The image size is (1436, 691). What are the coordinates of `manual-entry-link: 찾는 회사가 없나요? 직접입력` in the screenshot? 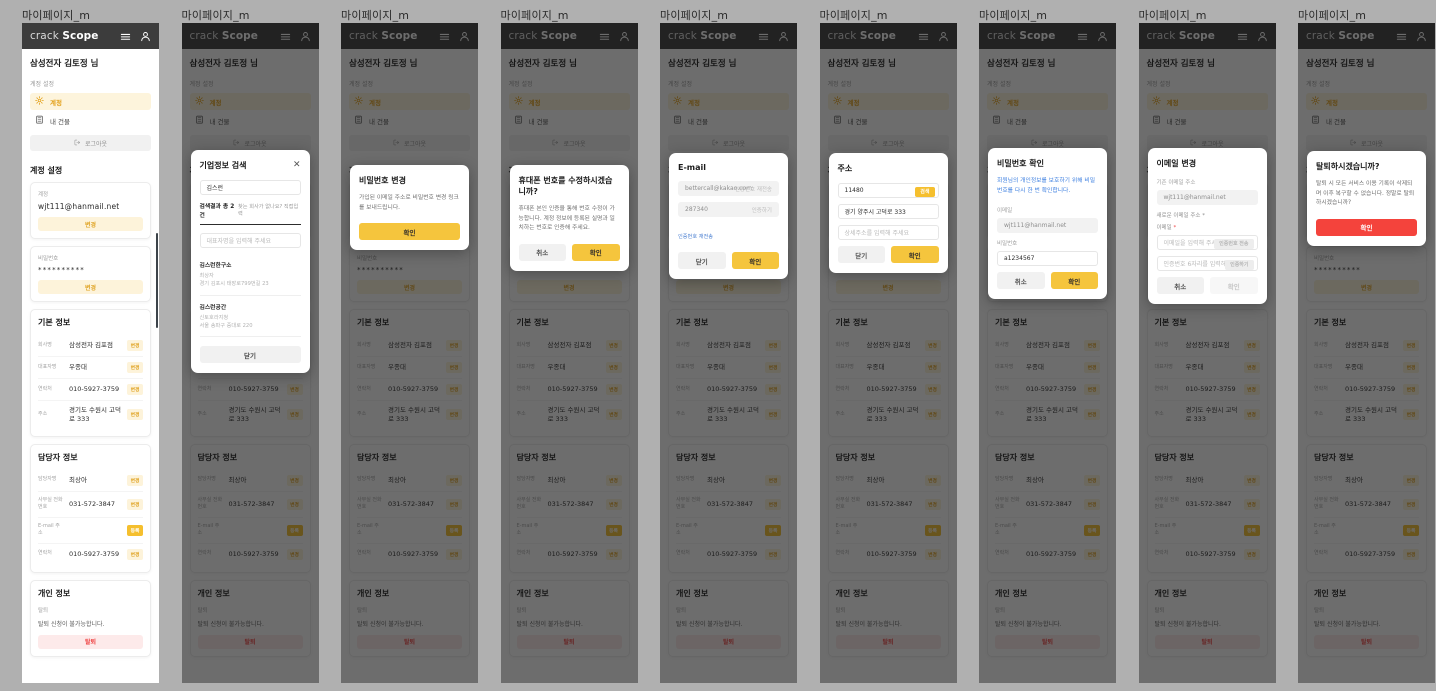 It's located at (269, 210).